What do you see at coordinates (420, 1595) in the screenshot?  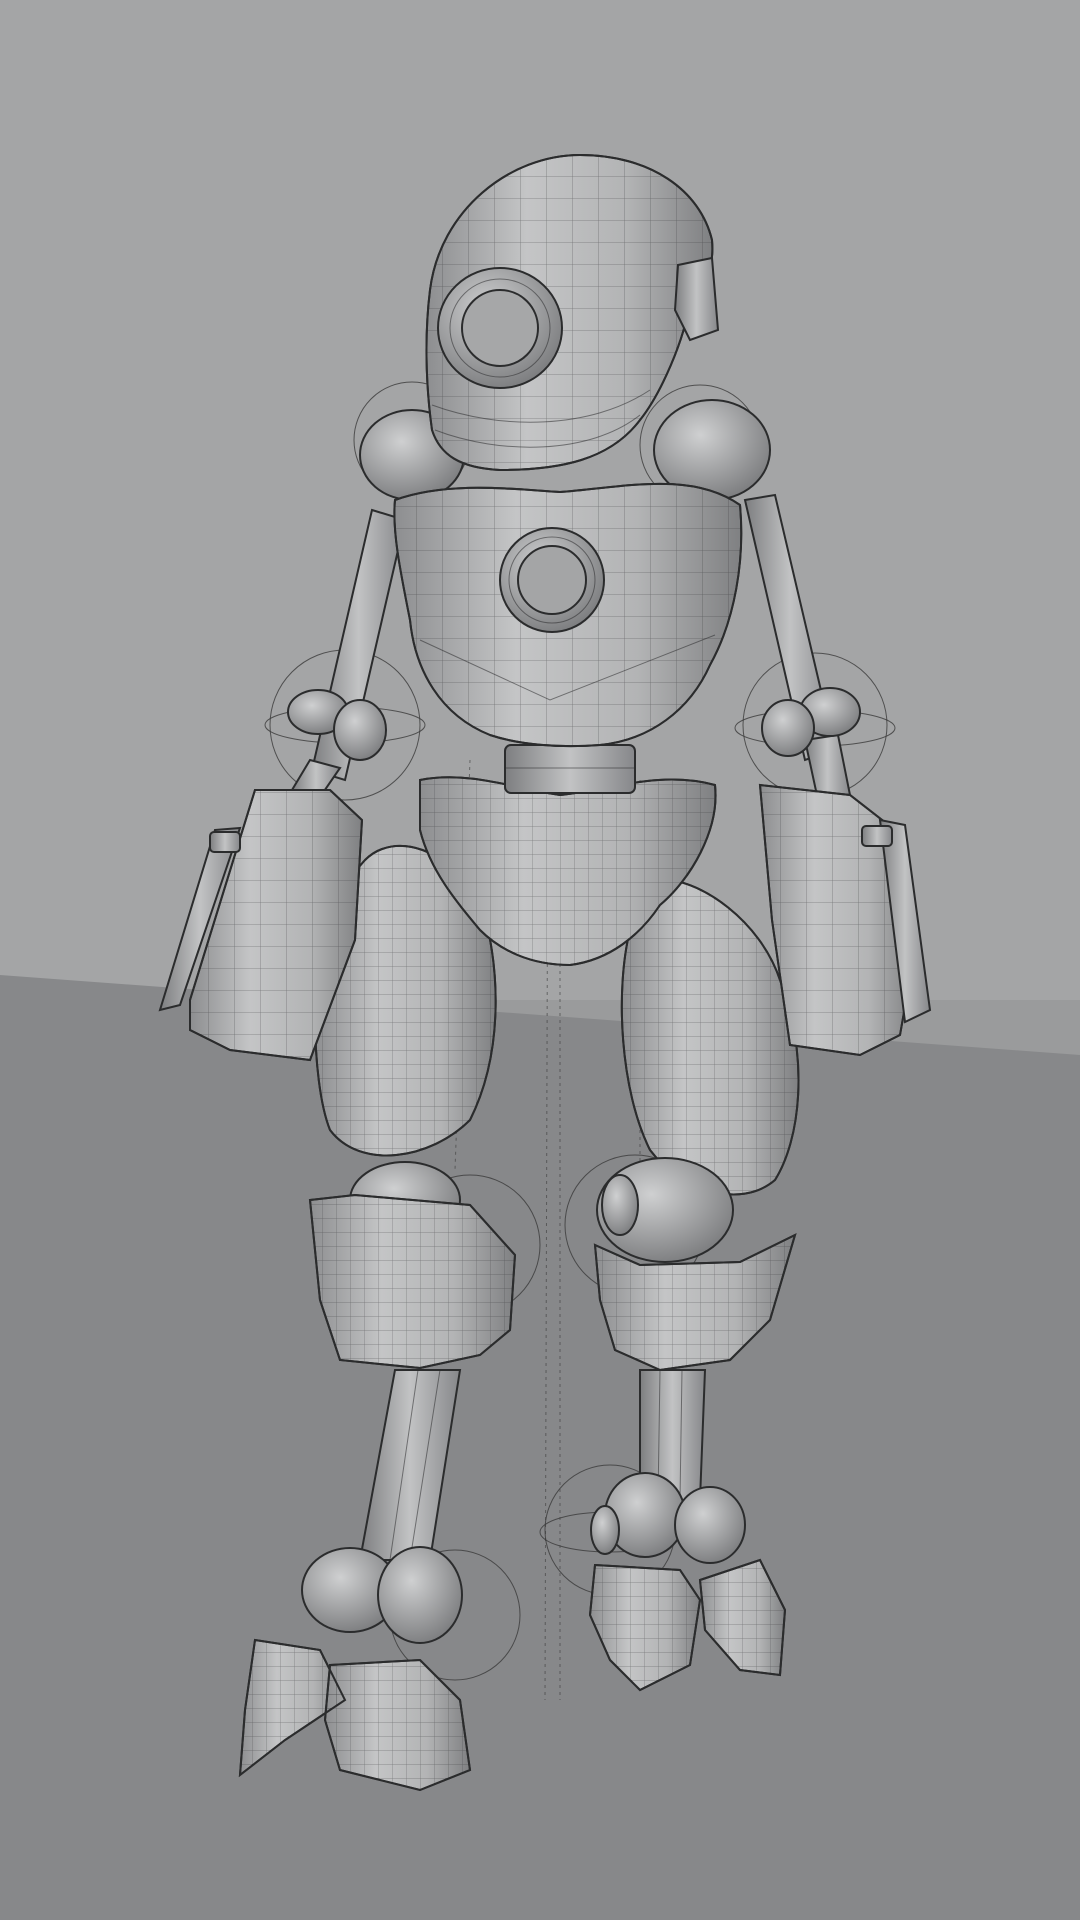 I see `left-ankle-joint-b` at bounding box center [420, 1595].